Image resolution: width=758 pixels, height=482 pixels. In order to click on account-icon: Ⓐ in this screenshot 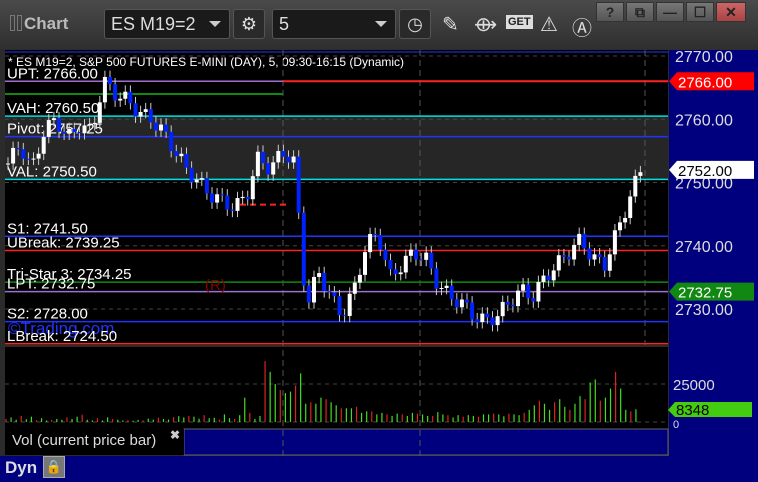, I will do `click(582, 26)`.